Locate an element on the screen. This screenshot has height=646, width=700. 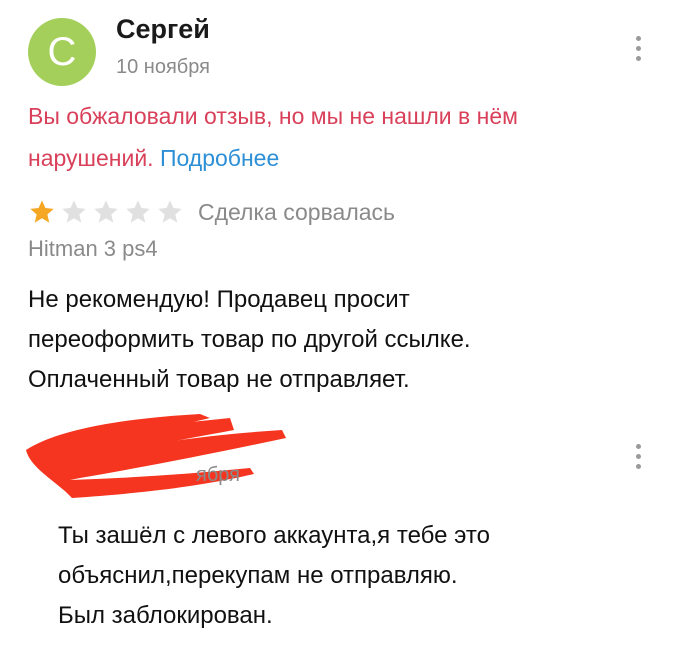
reply-date: ября is located at coordinates (218, 475).